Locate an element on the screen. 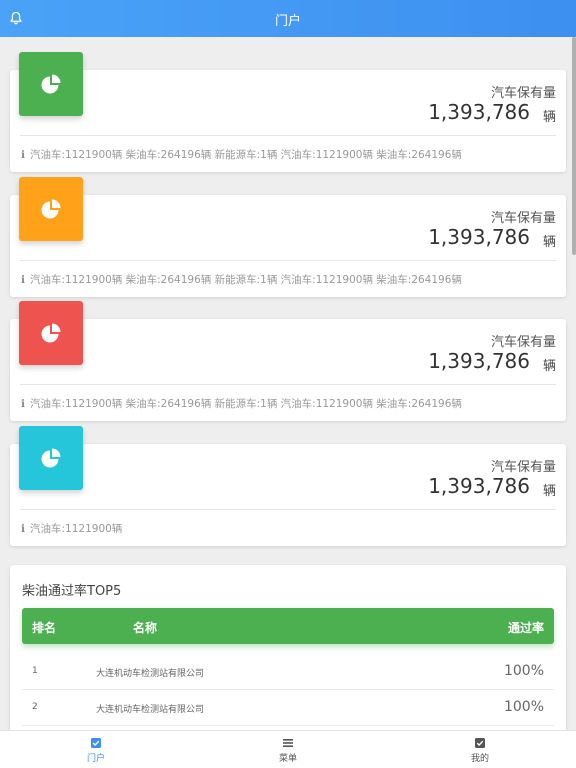 This screenshot has width=576, height=768. stat-footer: i 汽油车:1121900辆 is located at coordinates (71, 528).